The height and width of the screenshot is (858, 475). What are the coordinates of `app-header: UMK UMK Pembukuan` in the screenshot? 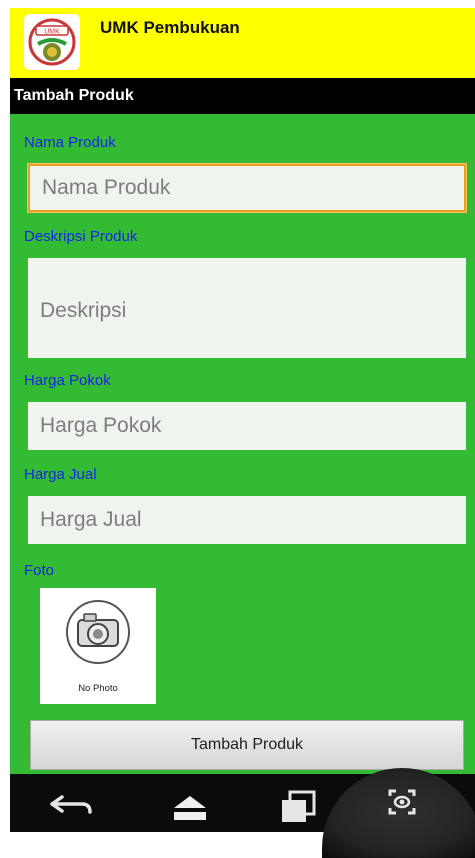 It's located at (242, 43).